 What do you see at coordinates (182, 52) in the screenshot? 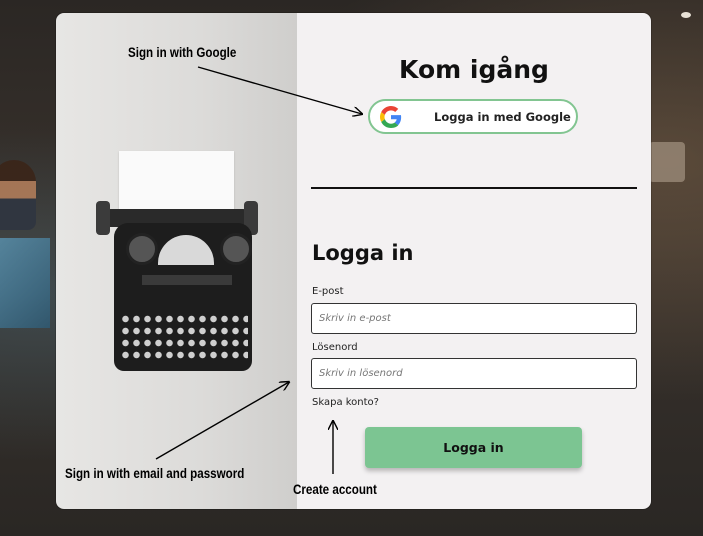
I see `google-annotation: Sign in with Google` at bounding box center [182, 52].